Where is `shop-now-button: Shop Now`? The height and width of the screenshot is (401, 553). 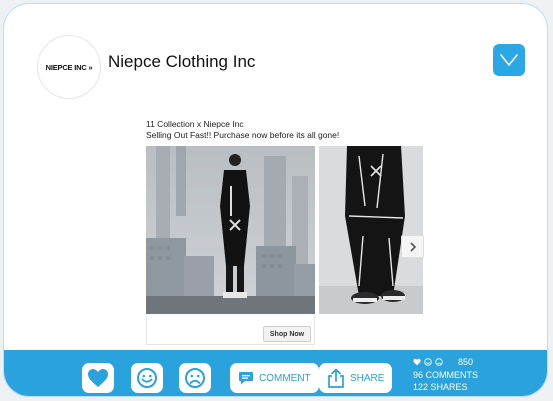 shop-now-button: Shop Now is located at coordinates (287, 334).